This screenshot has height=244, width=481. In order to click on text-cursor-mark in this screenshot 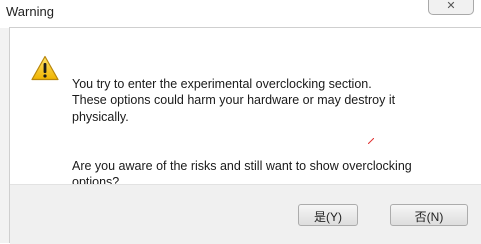, I will do `click(371, 141)`.